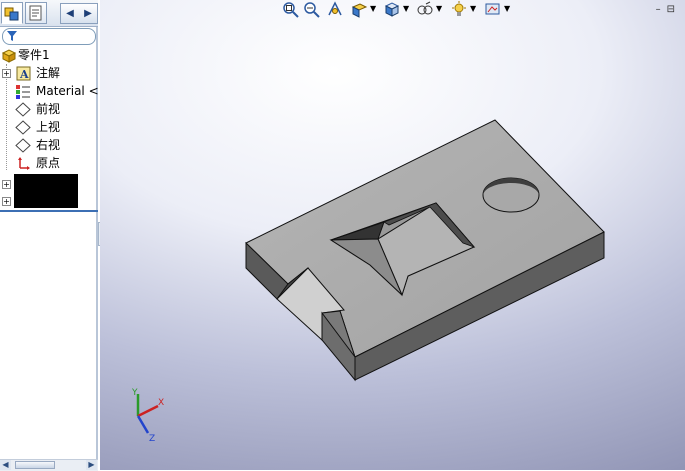 The width and height of the screenshot is (685, 471). I want to click on scroll-left-icon: ◀, so click(5, 465).